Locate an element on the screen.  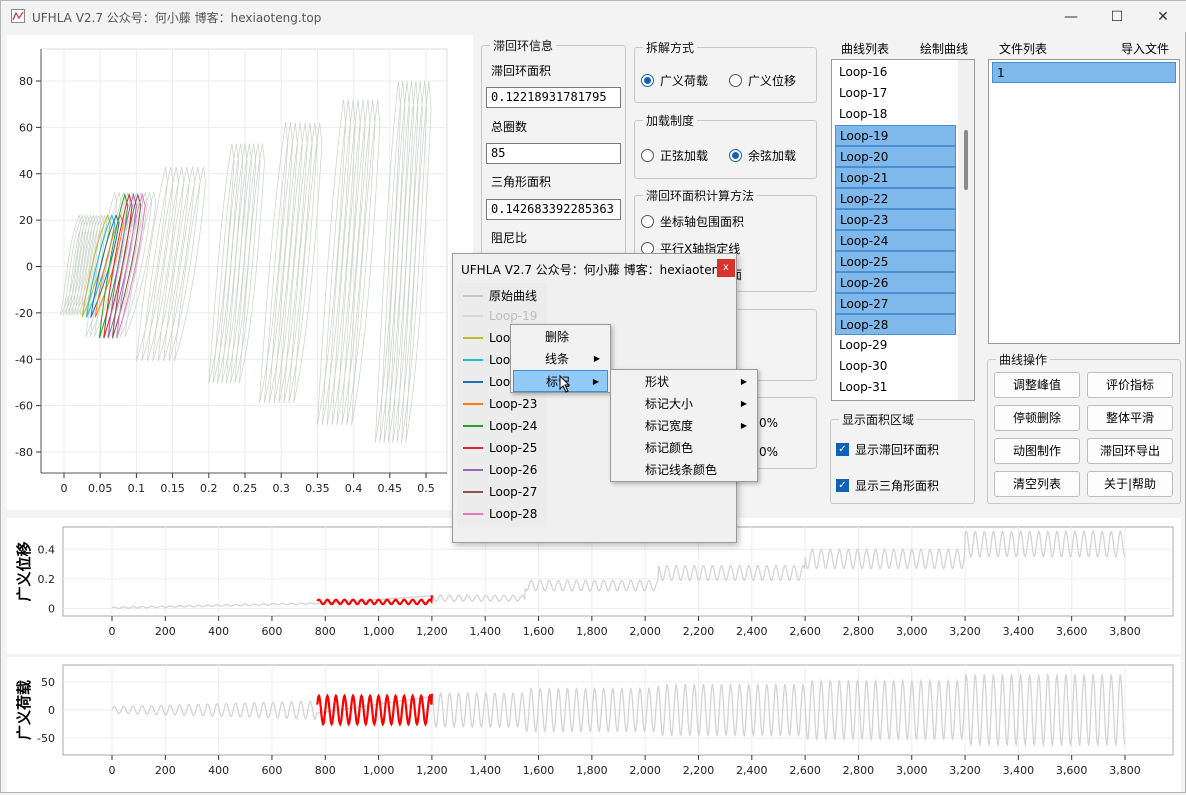
x-tick-label: 2,800 is located at coordinates (859, 631).